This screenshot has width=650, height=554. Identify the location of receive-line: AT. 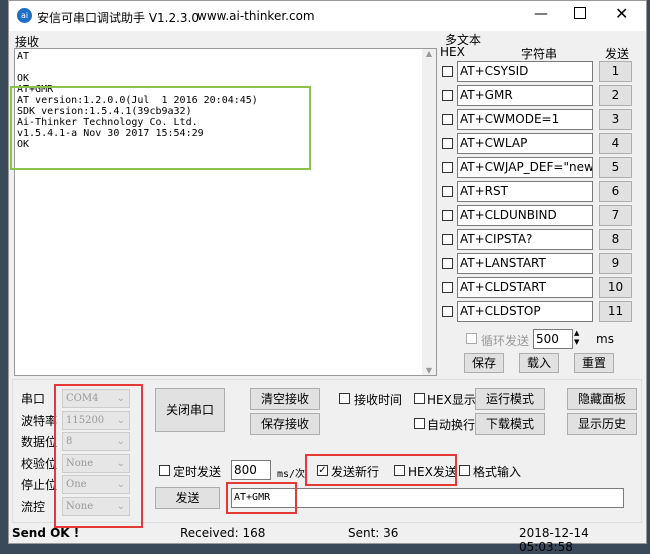
(23, 56).